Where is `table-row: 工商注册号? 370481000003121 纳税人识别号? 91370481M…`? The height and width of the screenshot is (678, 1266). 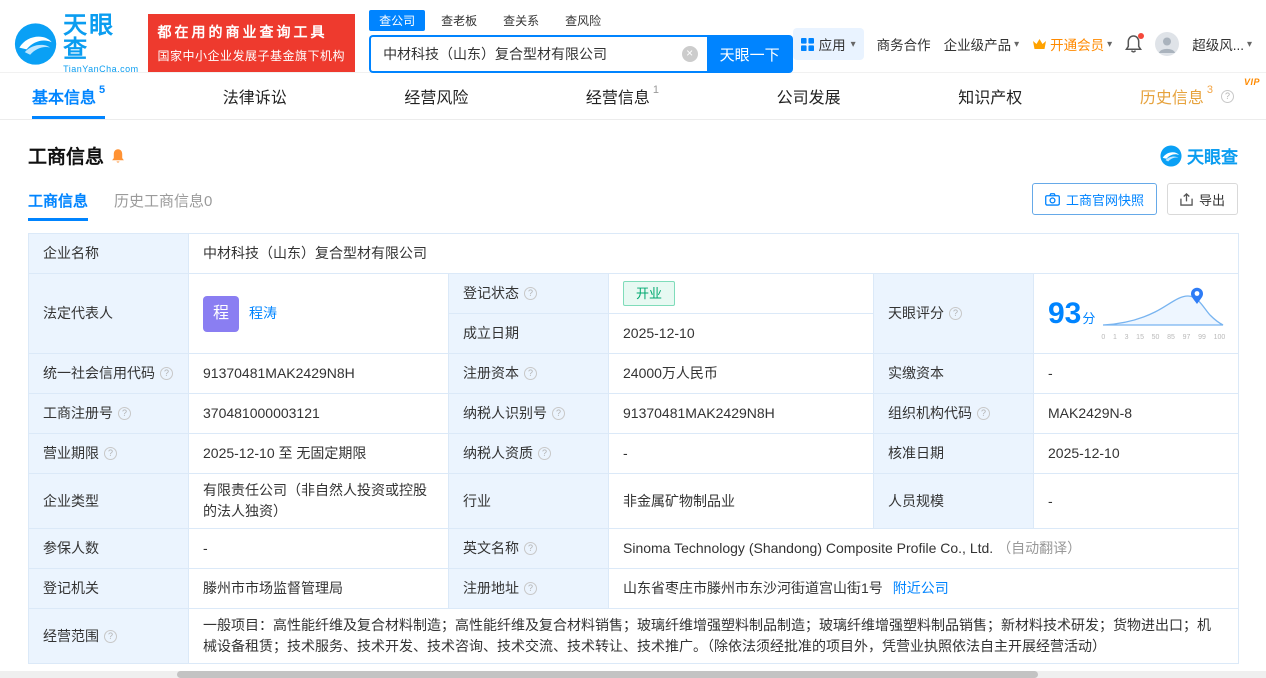 table-row: 工商注册号? 370481000003121 纳税人识别号? 91370481M… is located at coordinates (634, 413).